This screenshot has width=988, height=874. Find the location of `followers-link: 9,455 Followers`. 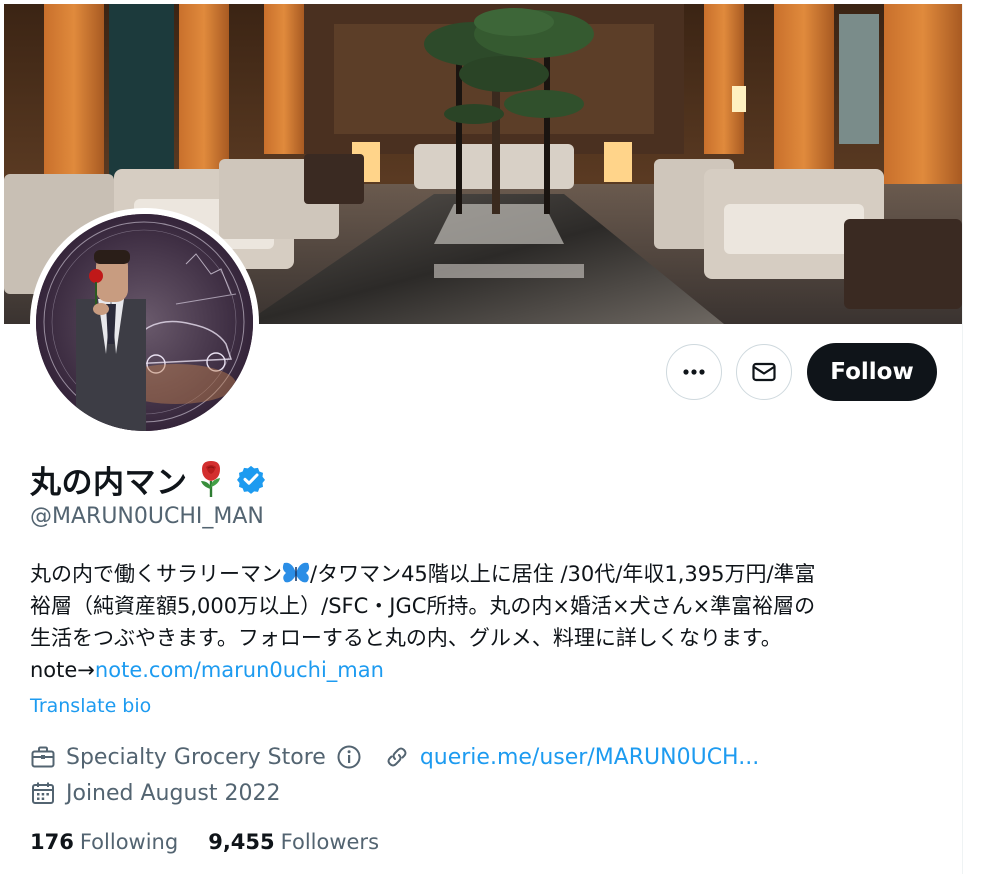

followers-link: 9,455 Followers is located at coordinates (293, 842).